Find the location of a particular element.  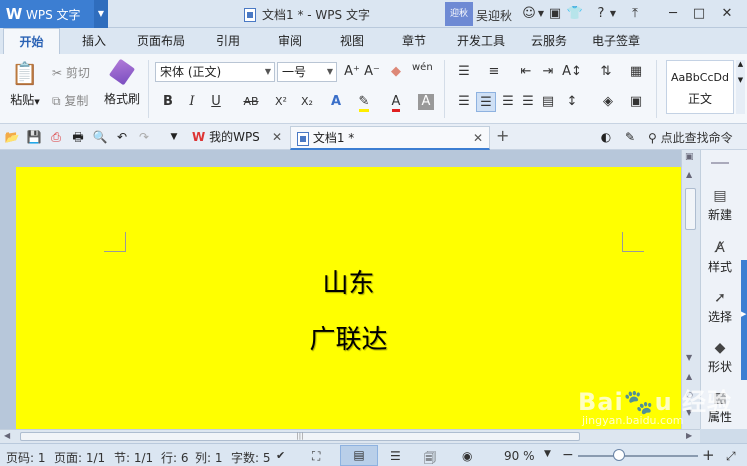

close-button: ✕ is located at coordinates (727, 14).